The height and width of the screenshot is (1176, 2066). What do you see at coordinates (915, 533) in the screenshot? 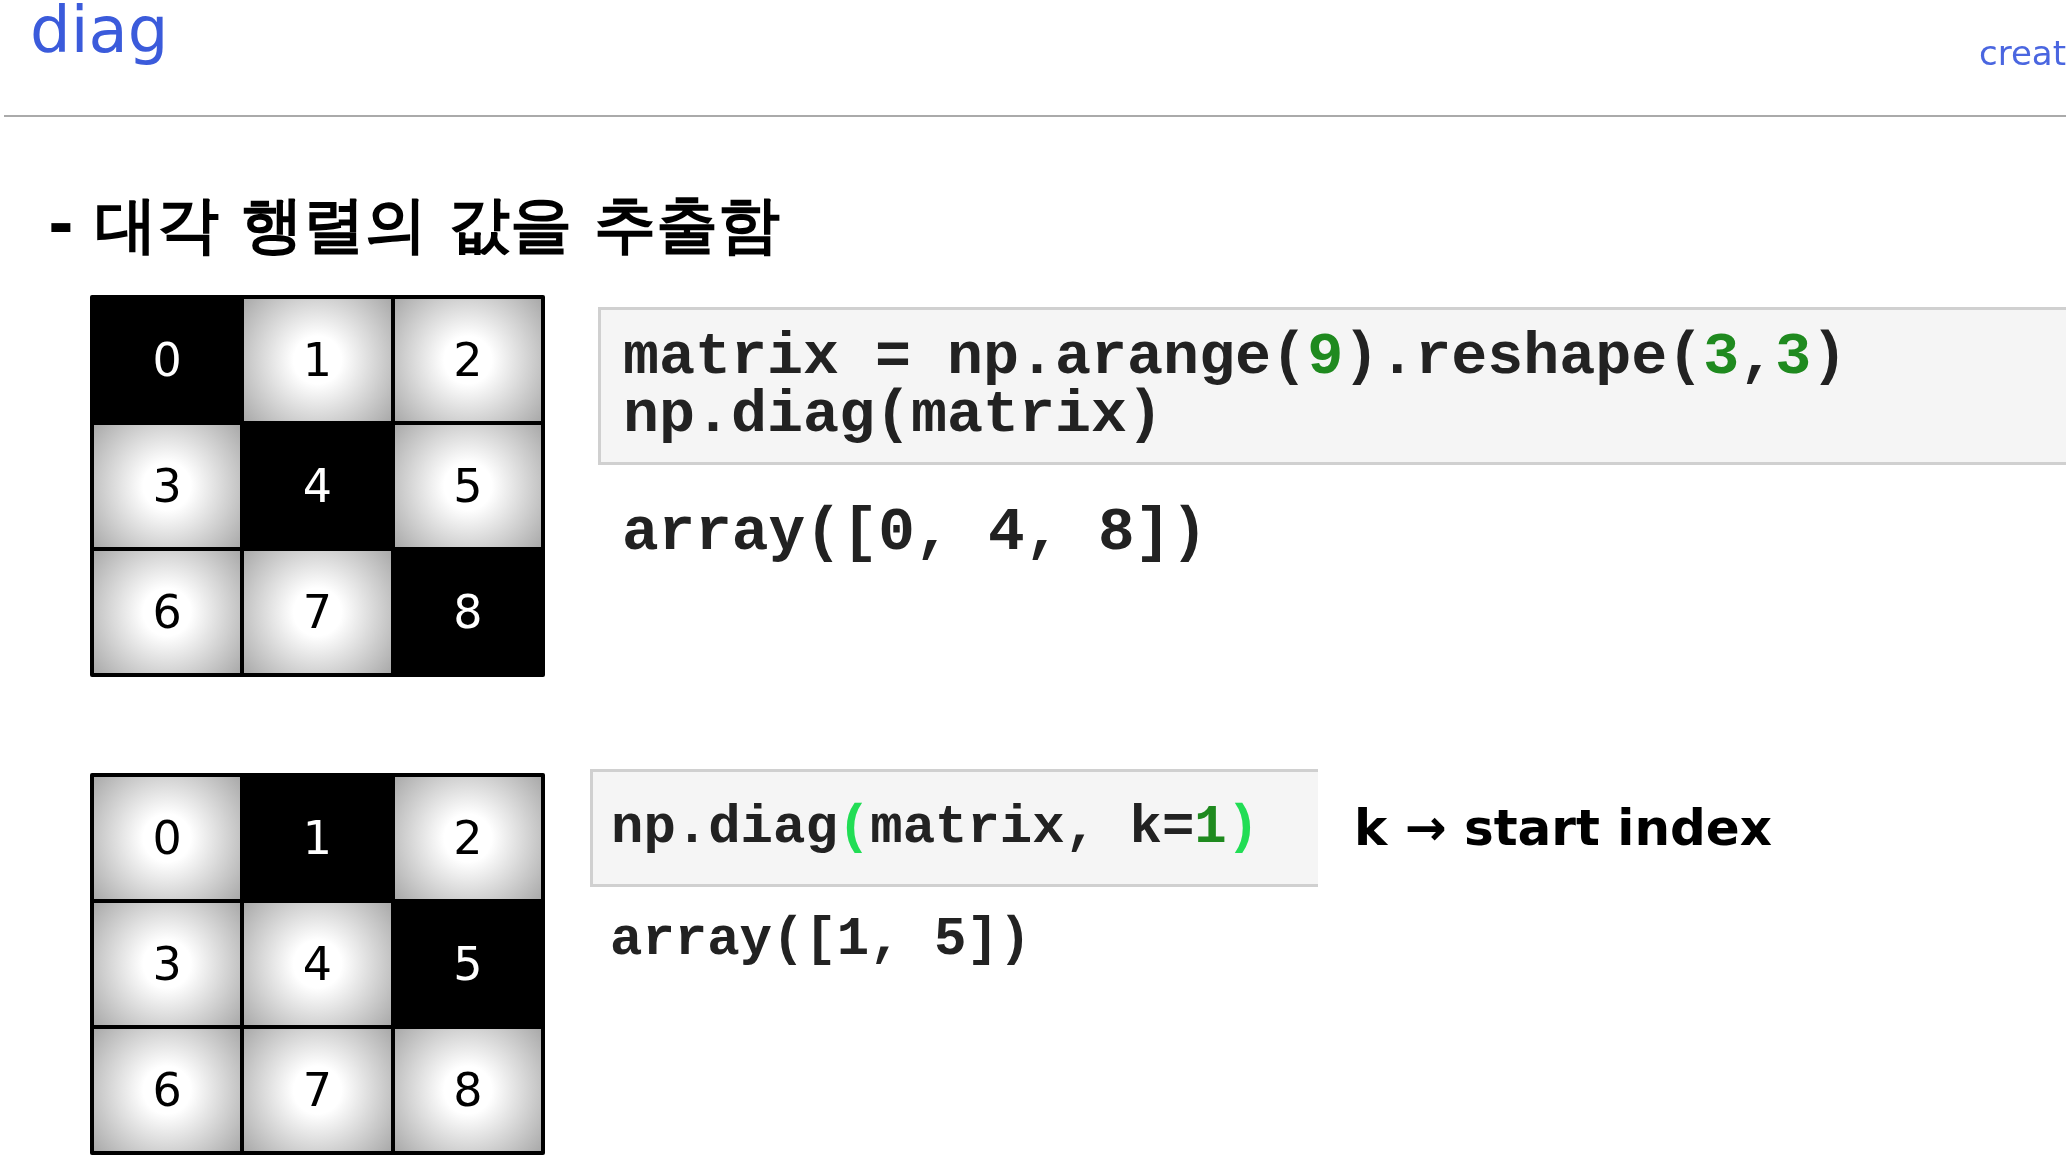
I see `code-output: array([0, 4, 8])` at bounding box center [915, 533].